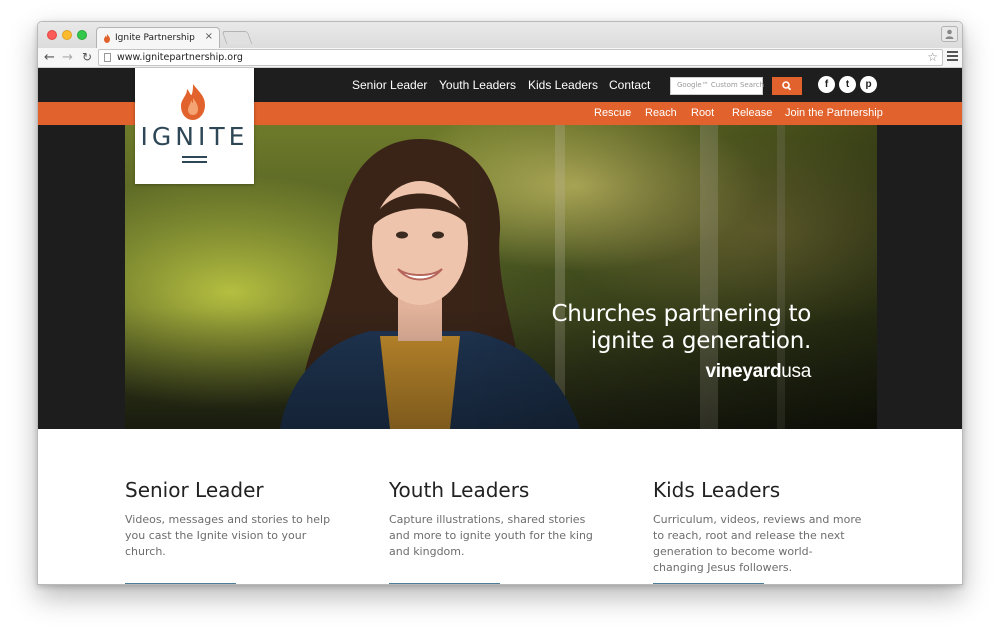 This screenshot has height=638, width=1000. I want to click on browser-tab: Ignite Partnership ×, so click(158, 38).